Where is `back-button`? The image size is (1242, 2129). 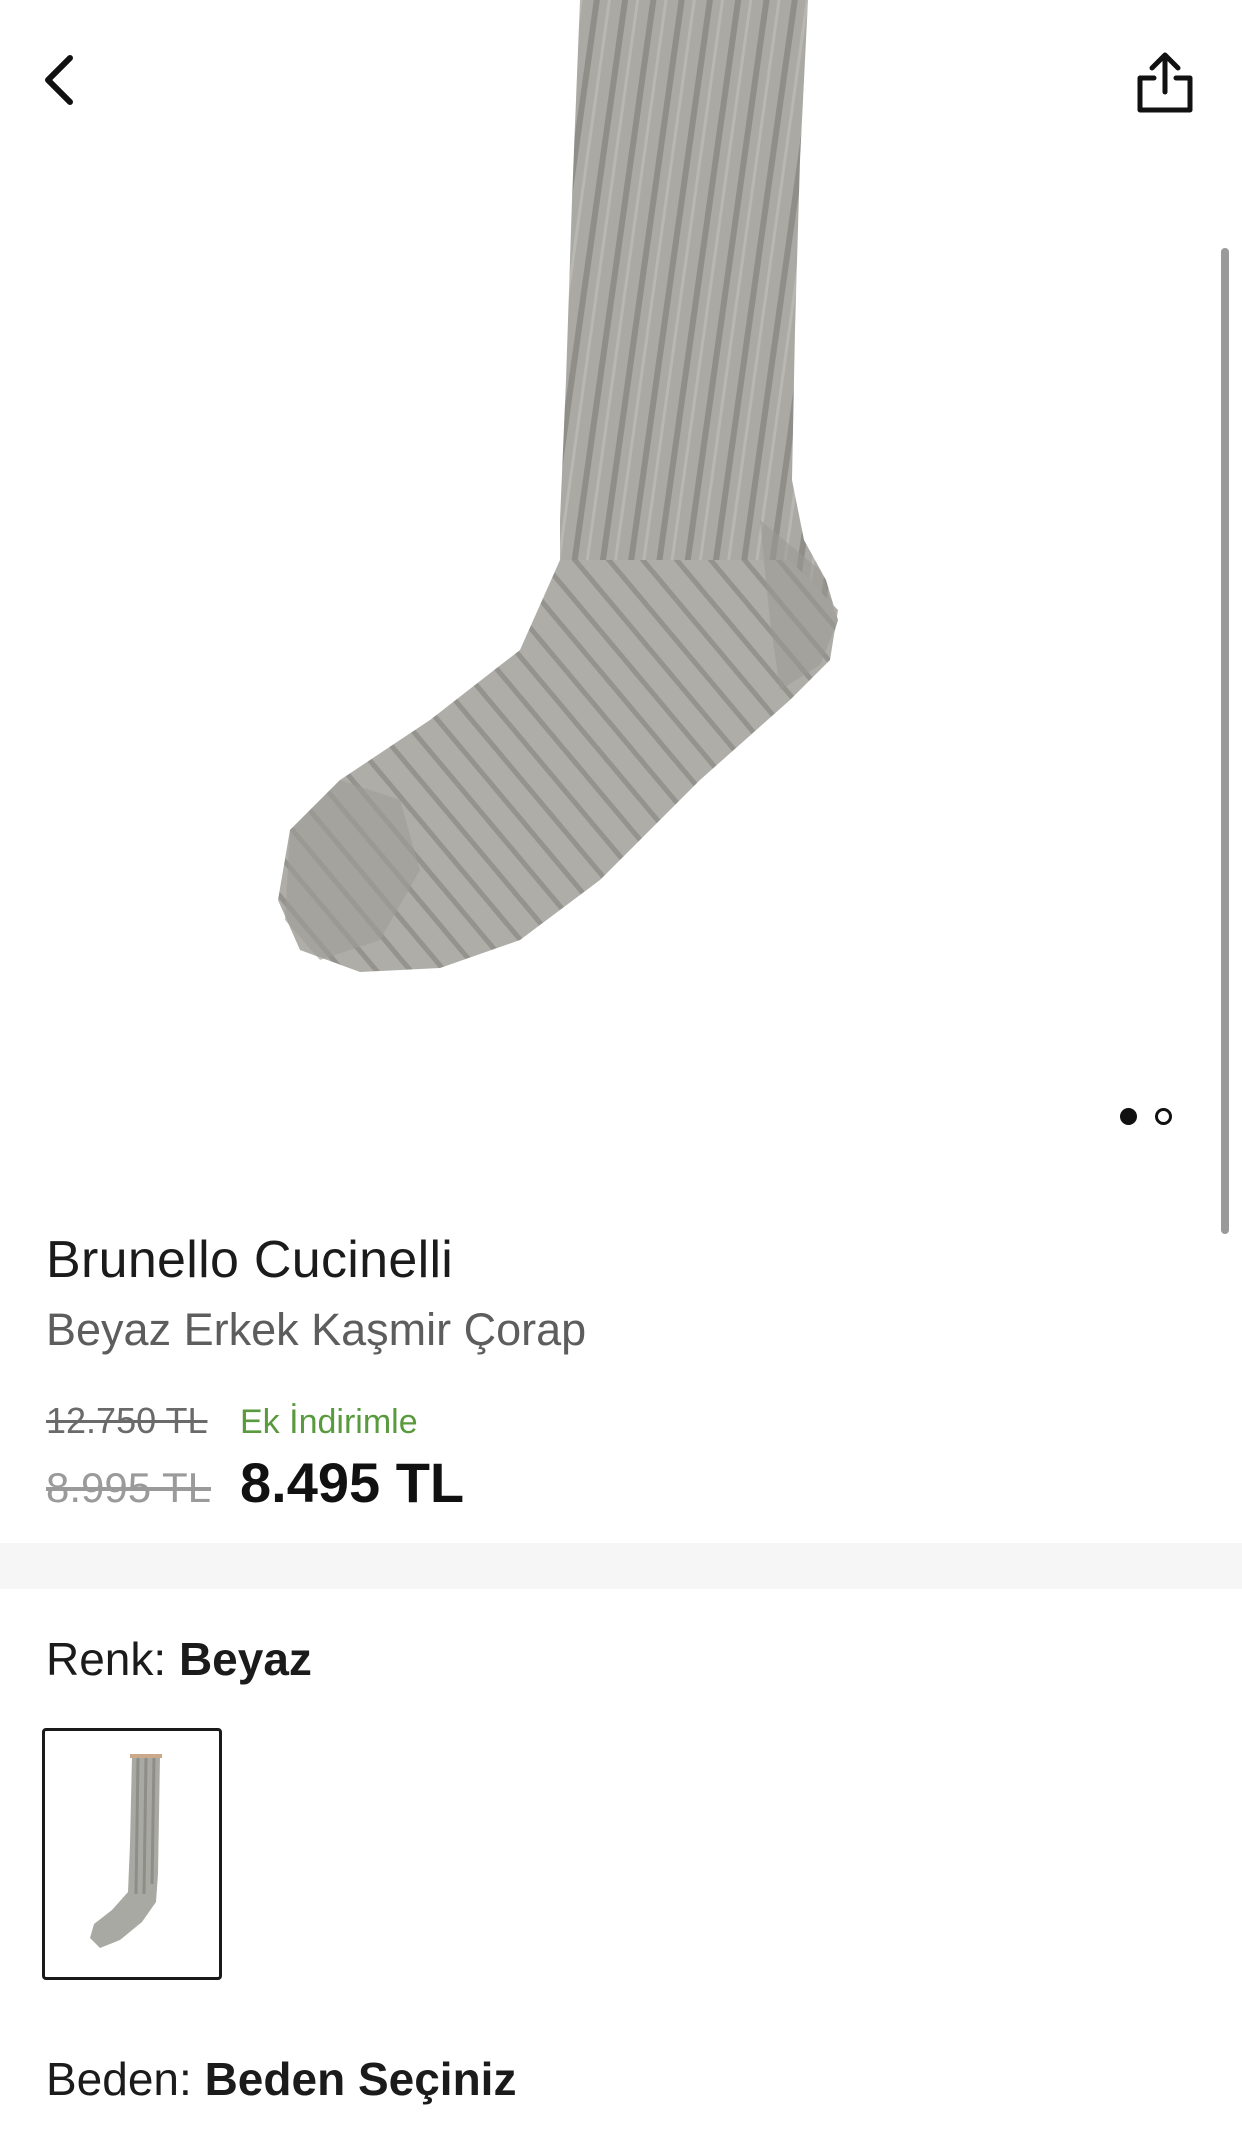
back-button is located at coordinates (60, 80).